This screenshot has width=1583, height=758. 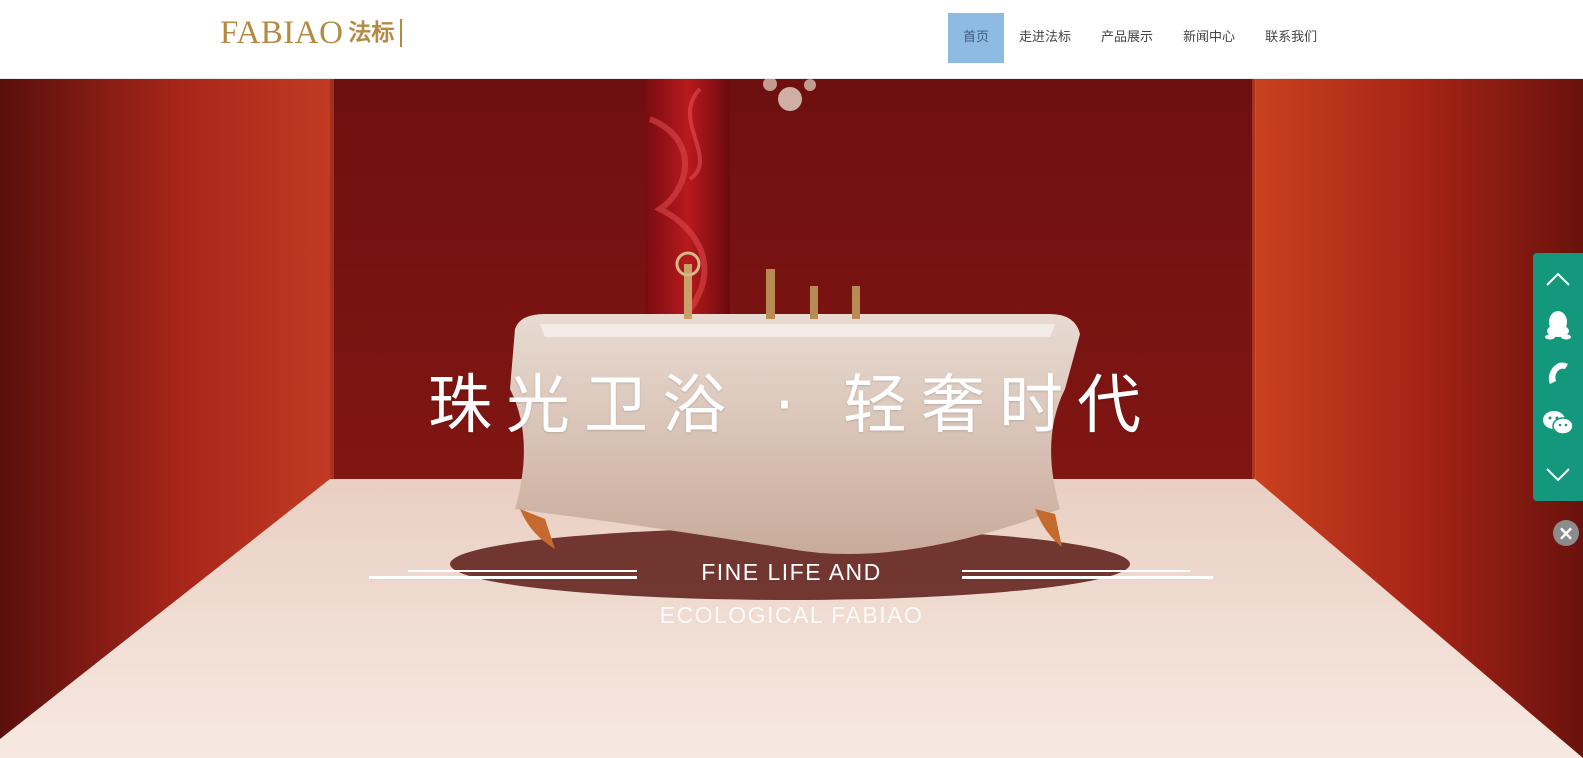 I want to click on wechat-button, so click(x=1558, y=423).